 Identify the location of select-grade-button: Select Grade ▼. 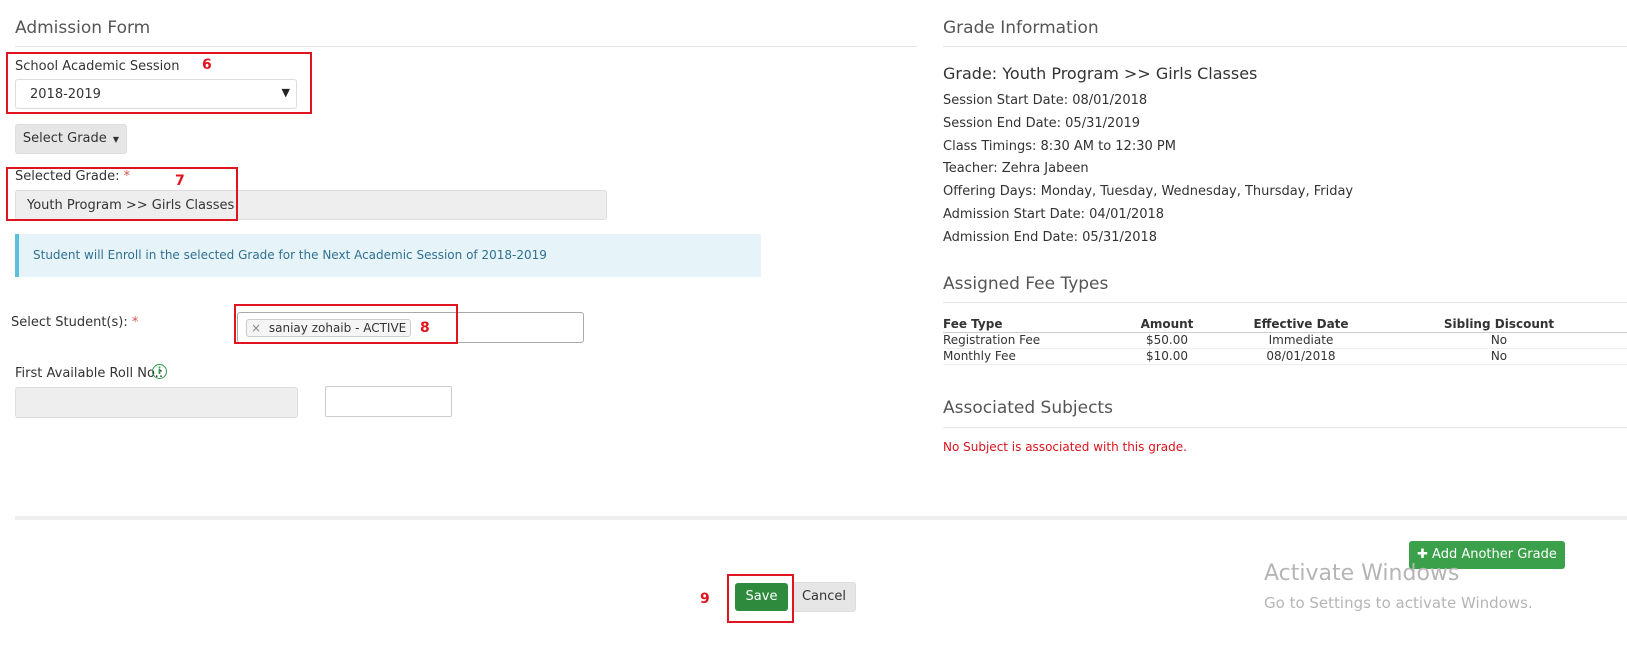
(71, 139).